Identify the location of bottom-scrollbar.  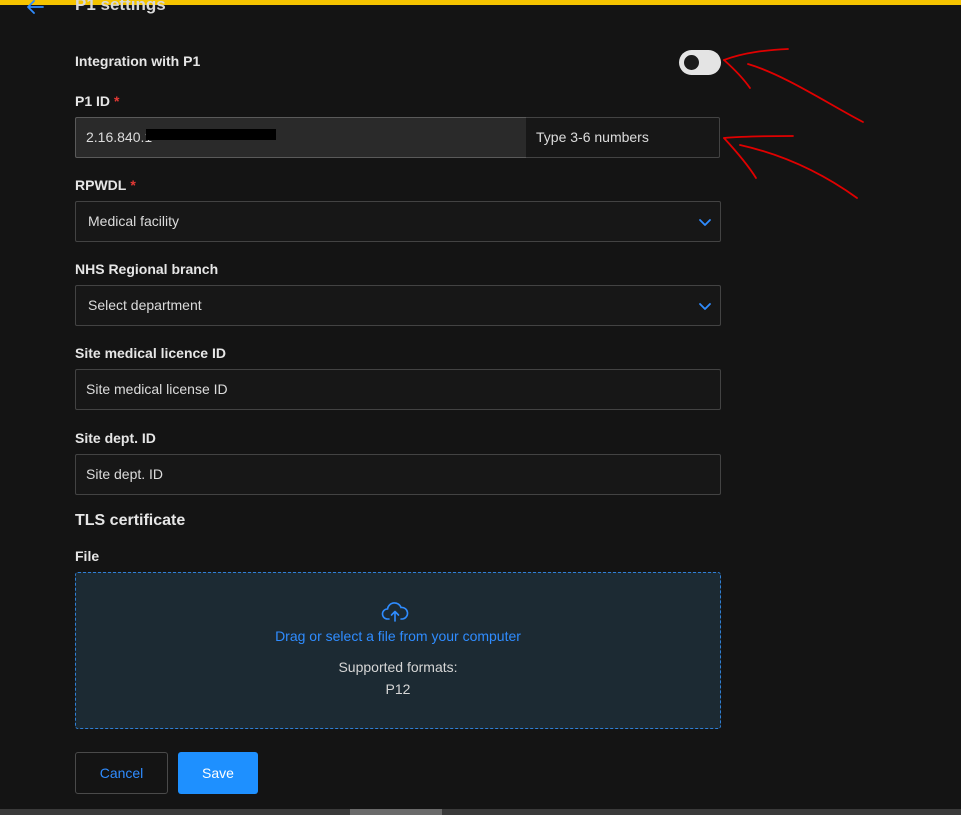
(480, 812).